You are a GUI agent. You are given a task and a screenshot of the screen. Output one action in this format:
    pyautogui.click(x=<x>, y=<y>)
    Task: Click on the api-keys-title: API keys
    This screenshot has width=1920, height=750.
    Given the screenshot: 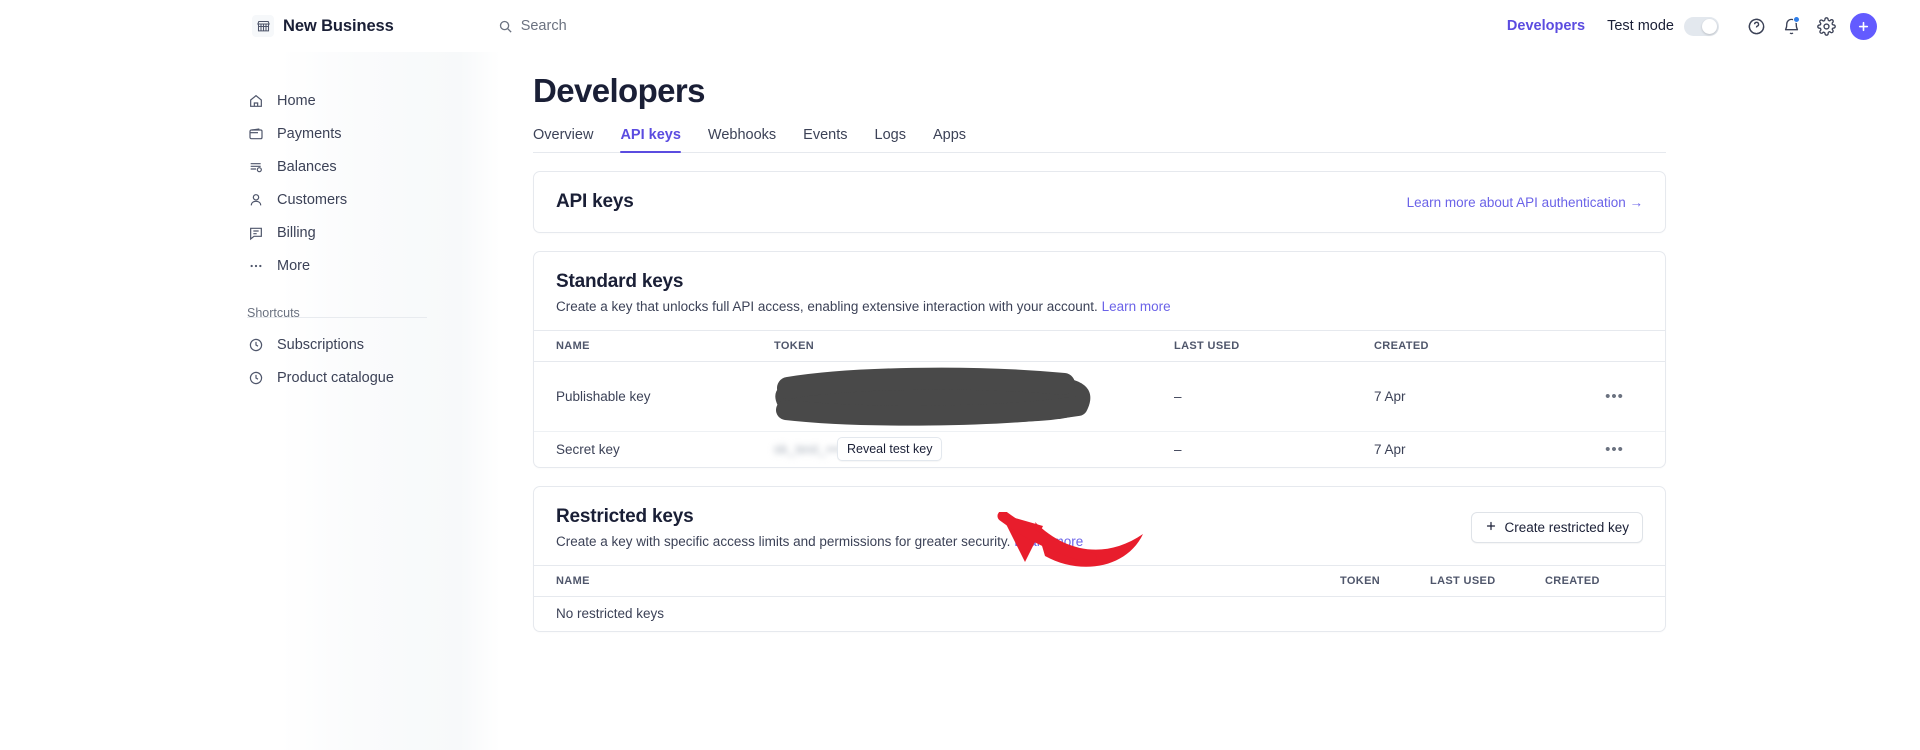 What is the action you would take?
    pyautogui.click(x=595, y=201)
    